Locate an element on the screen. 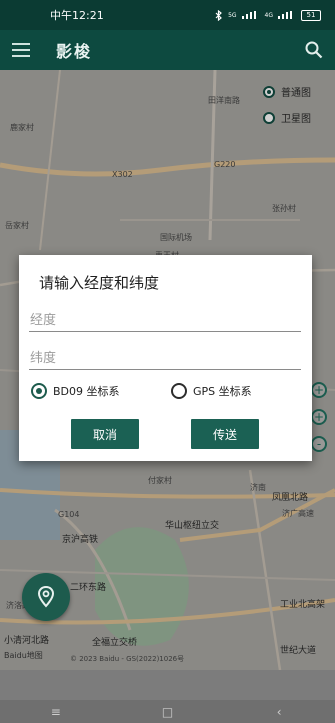  status-icons: 5G 4G 51 is located at coordinates (268, 15).